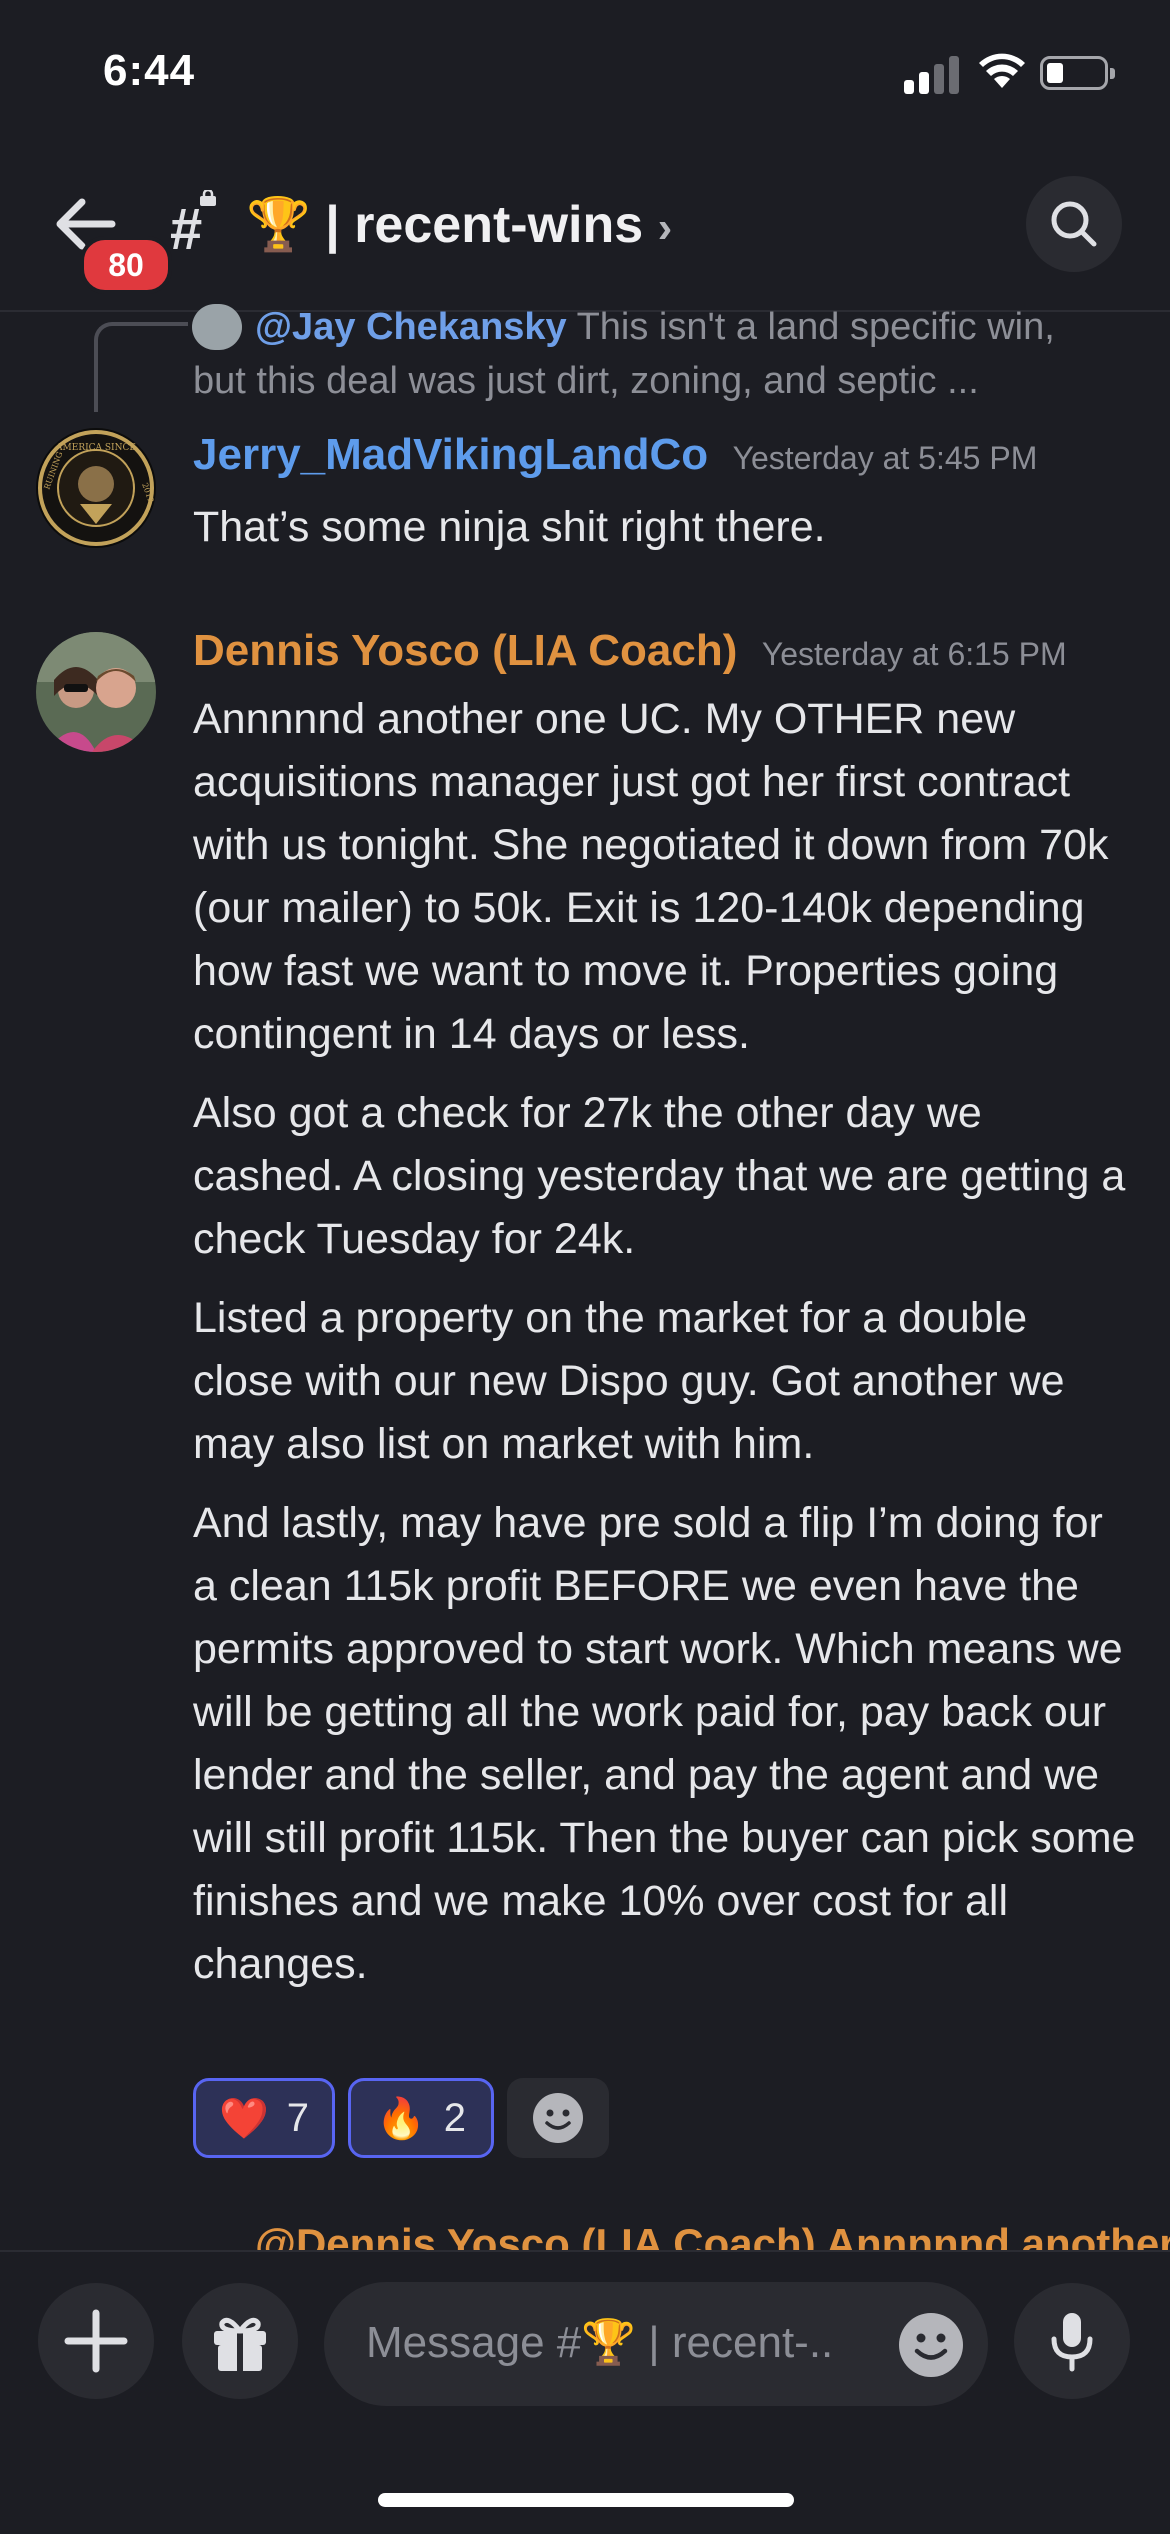  What do you see at coordinates (932, 74) in the screenshot?
I see `cellular-signal-icon` at bounding box center [932, 74].